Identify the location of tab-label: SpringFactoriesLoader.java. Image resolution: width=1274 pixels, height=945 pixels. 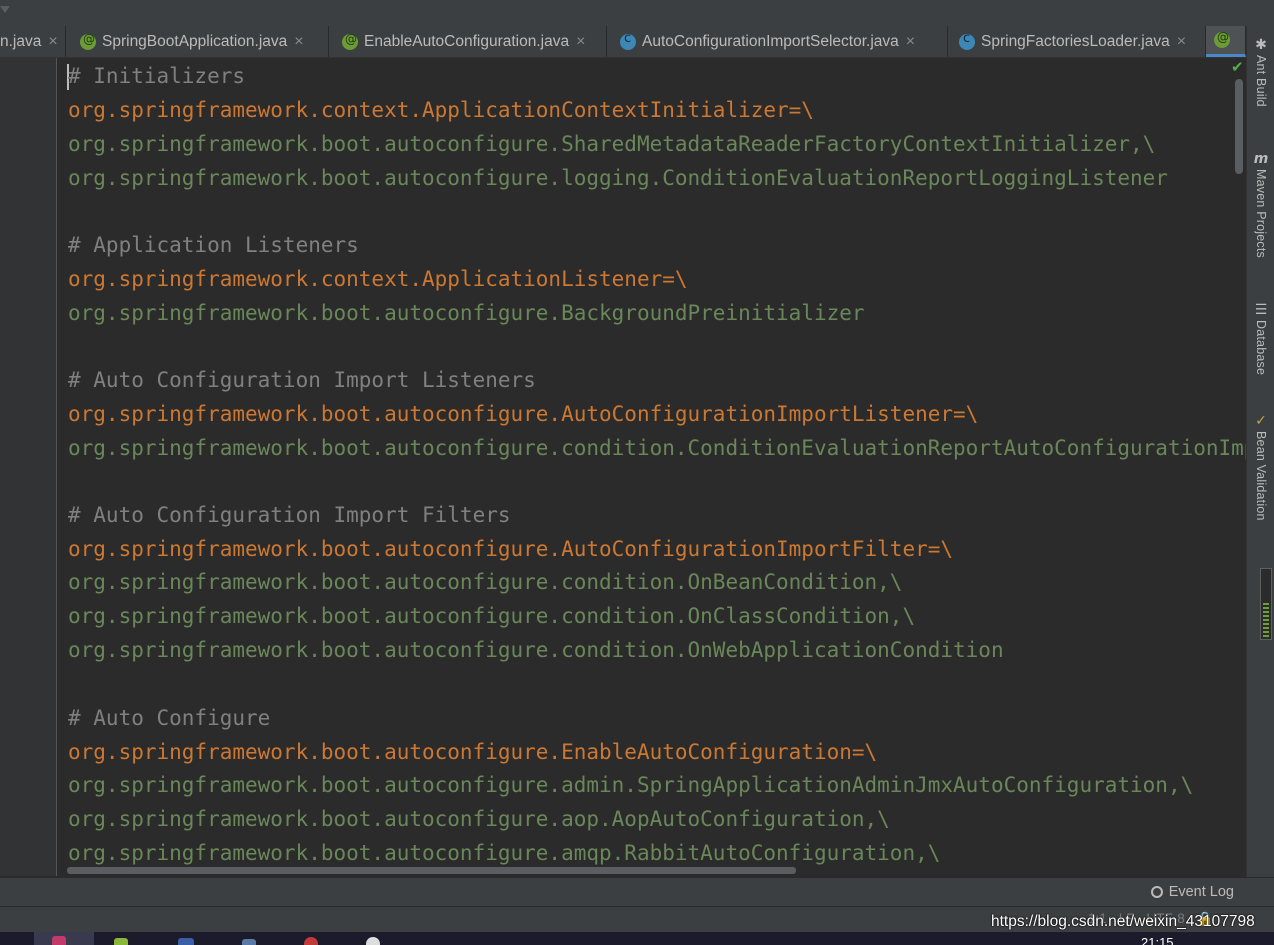
(1075, 41).